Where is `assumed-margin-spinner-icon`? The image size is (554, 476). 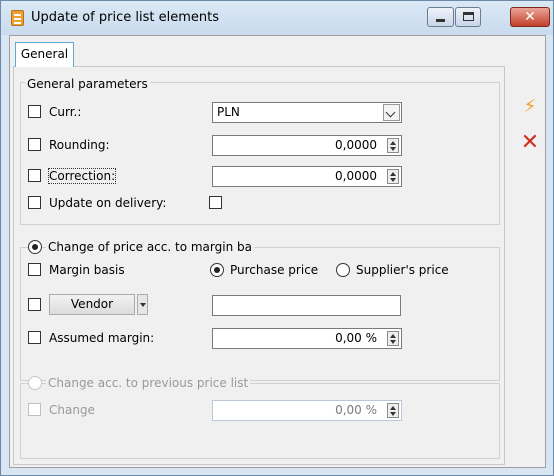
assumed-margin-spinner-icon is located at coordinates (393, 338).